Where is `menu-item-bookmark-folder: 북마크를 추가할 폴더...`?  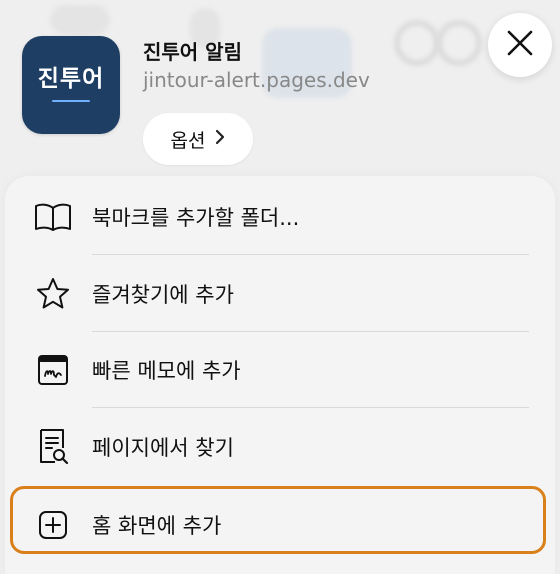
menu-item-bookmark-folder: 북마크를 추가할 폴더... is located at coordinates (280, 217).